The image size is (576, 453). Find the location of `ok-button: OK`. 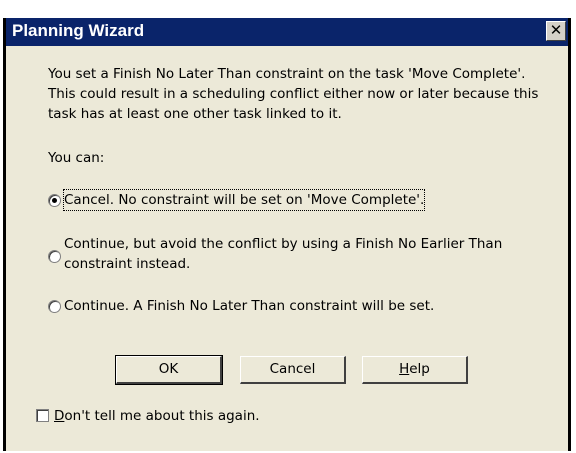

ok-button: OK is located at coordinates (169, 370).